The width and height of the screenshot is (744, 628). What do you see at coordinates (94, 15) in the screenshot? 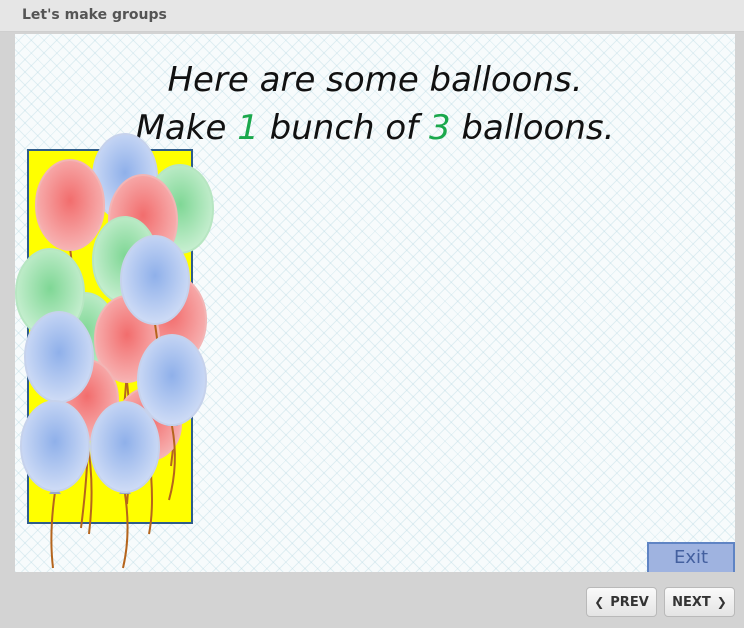
I see `window-title: Let's make groups` at bounding box center [94, 15].